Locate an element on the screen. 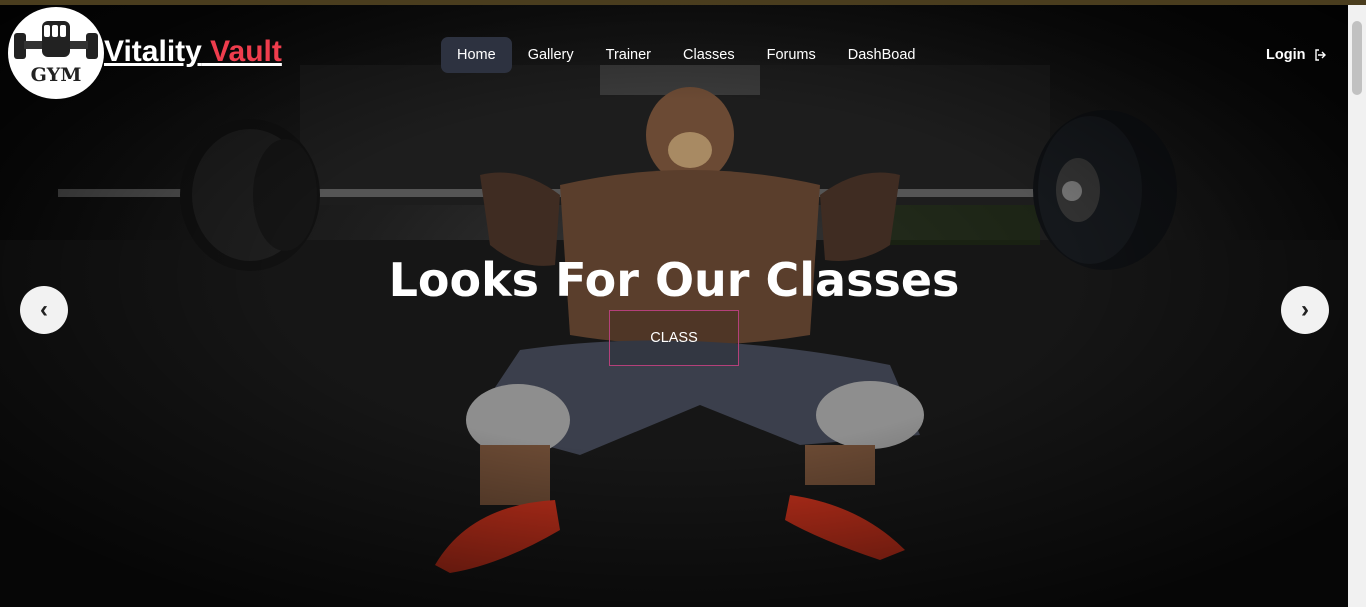  fist-dumbbell-icon: GYM is located at coordinates (56, 53).